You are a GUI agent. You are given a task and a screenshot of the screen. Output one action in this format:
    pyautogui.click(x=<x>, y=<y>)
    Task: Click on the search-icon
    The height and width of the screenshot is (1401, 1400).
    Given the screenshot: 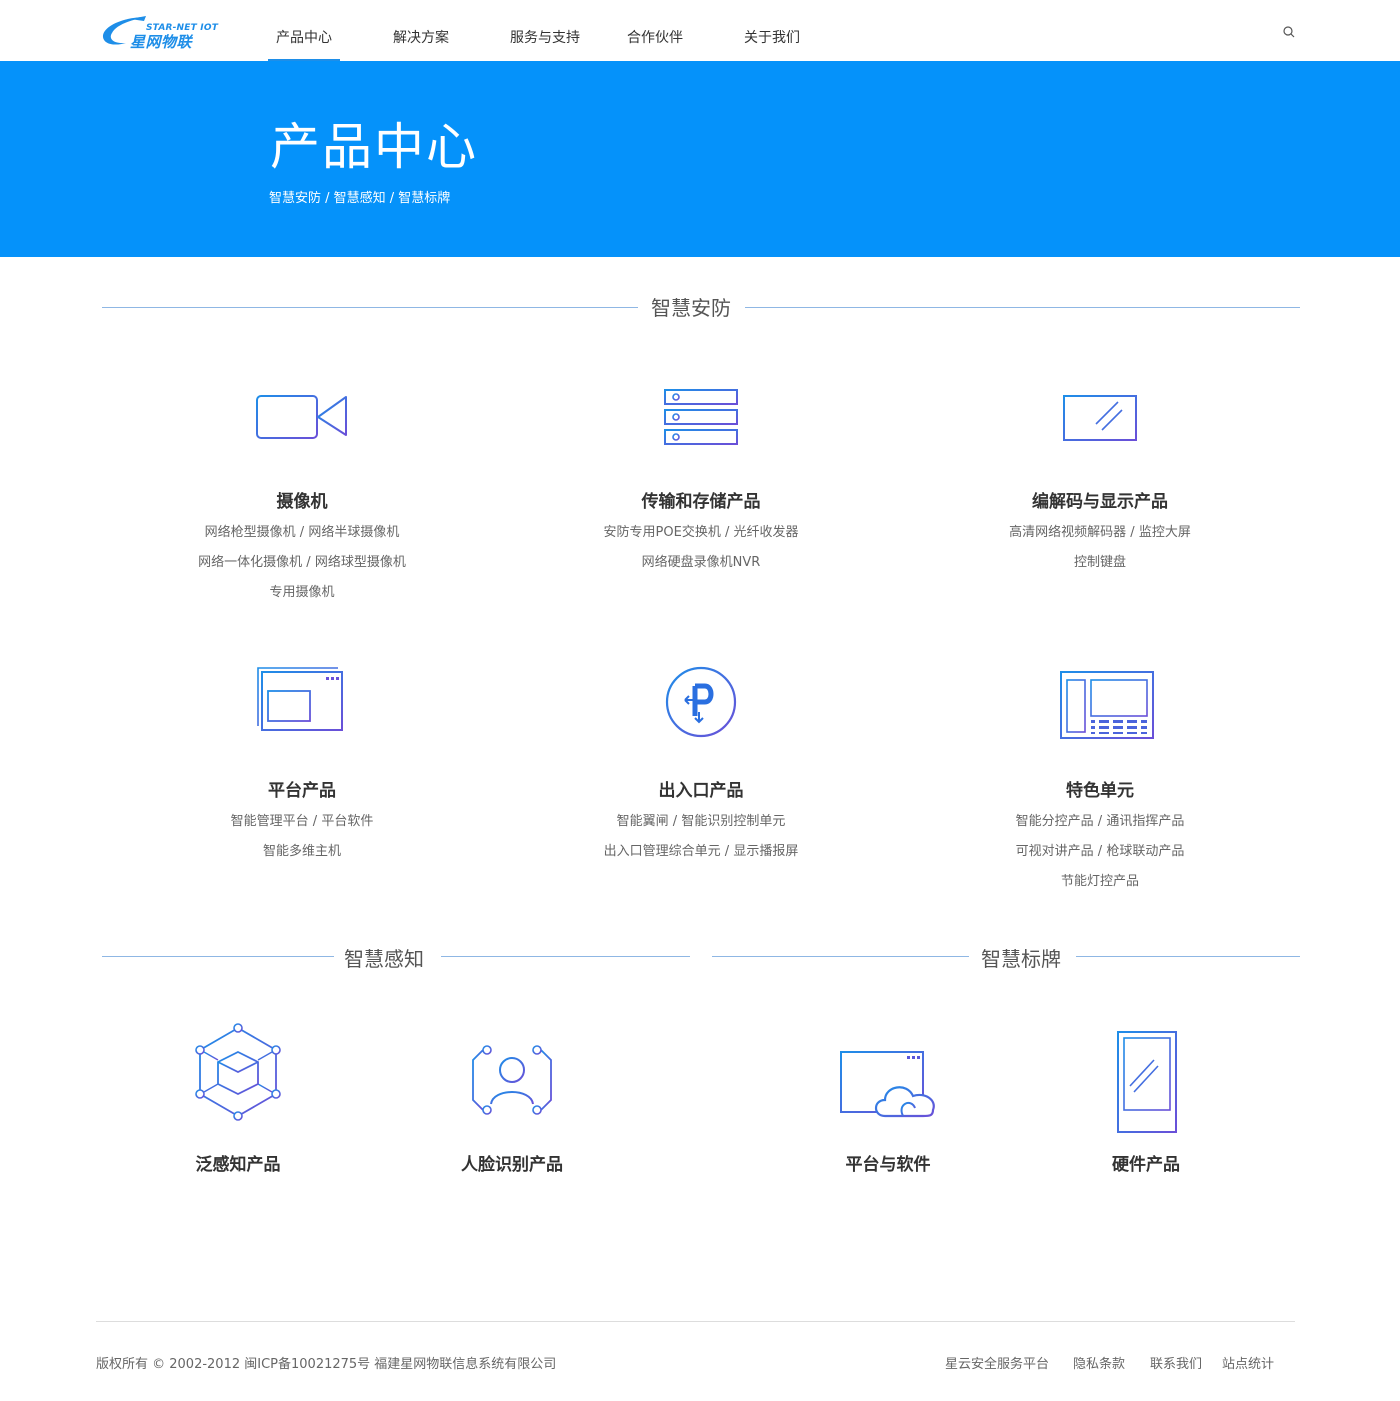 What is the action you would take?
    pyautogui.click(x=1289, y=31)
    